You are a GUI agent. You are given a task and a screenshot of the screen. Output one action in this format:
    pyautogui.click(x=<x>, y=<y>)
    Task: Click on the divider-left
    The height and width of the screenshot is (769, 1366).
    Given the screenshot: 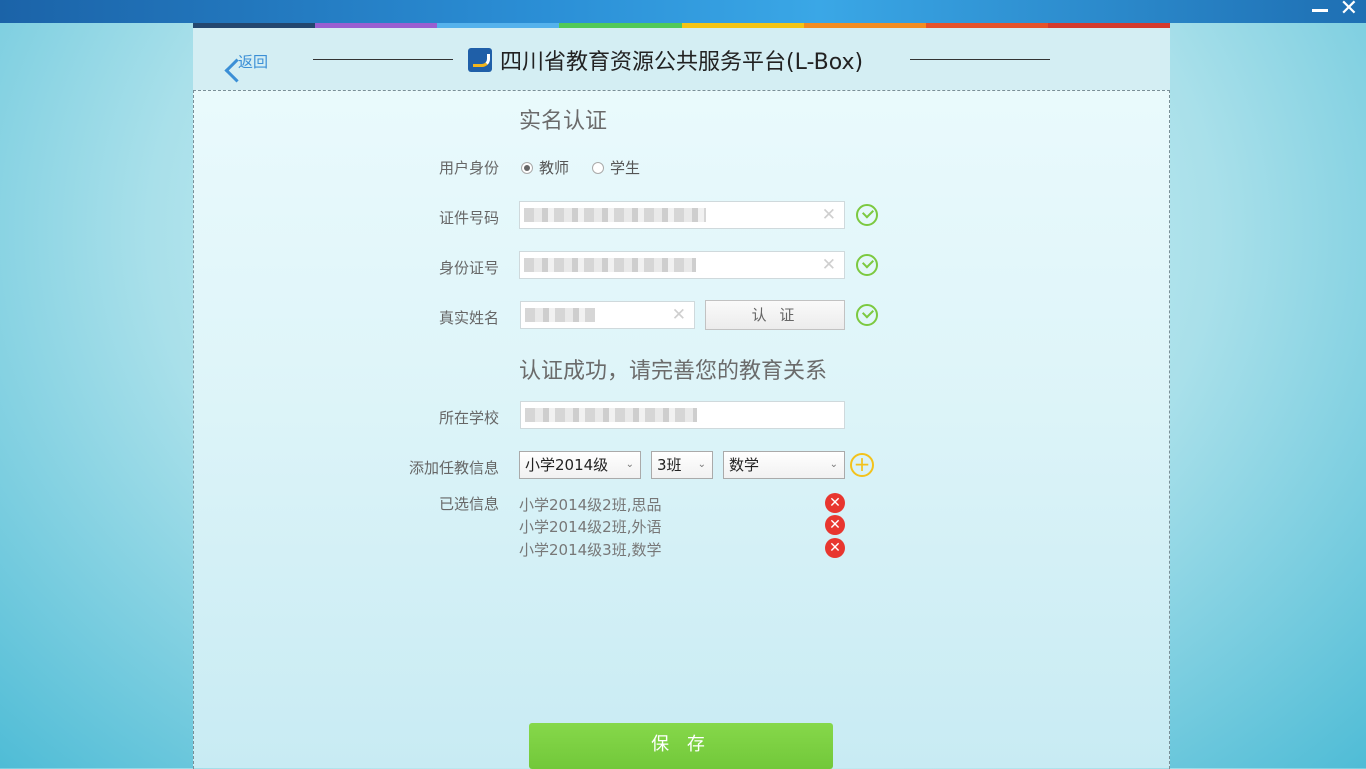 What is the action you would take?
    pyautogui.click(x=383, y=59)
    